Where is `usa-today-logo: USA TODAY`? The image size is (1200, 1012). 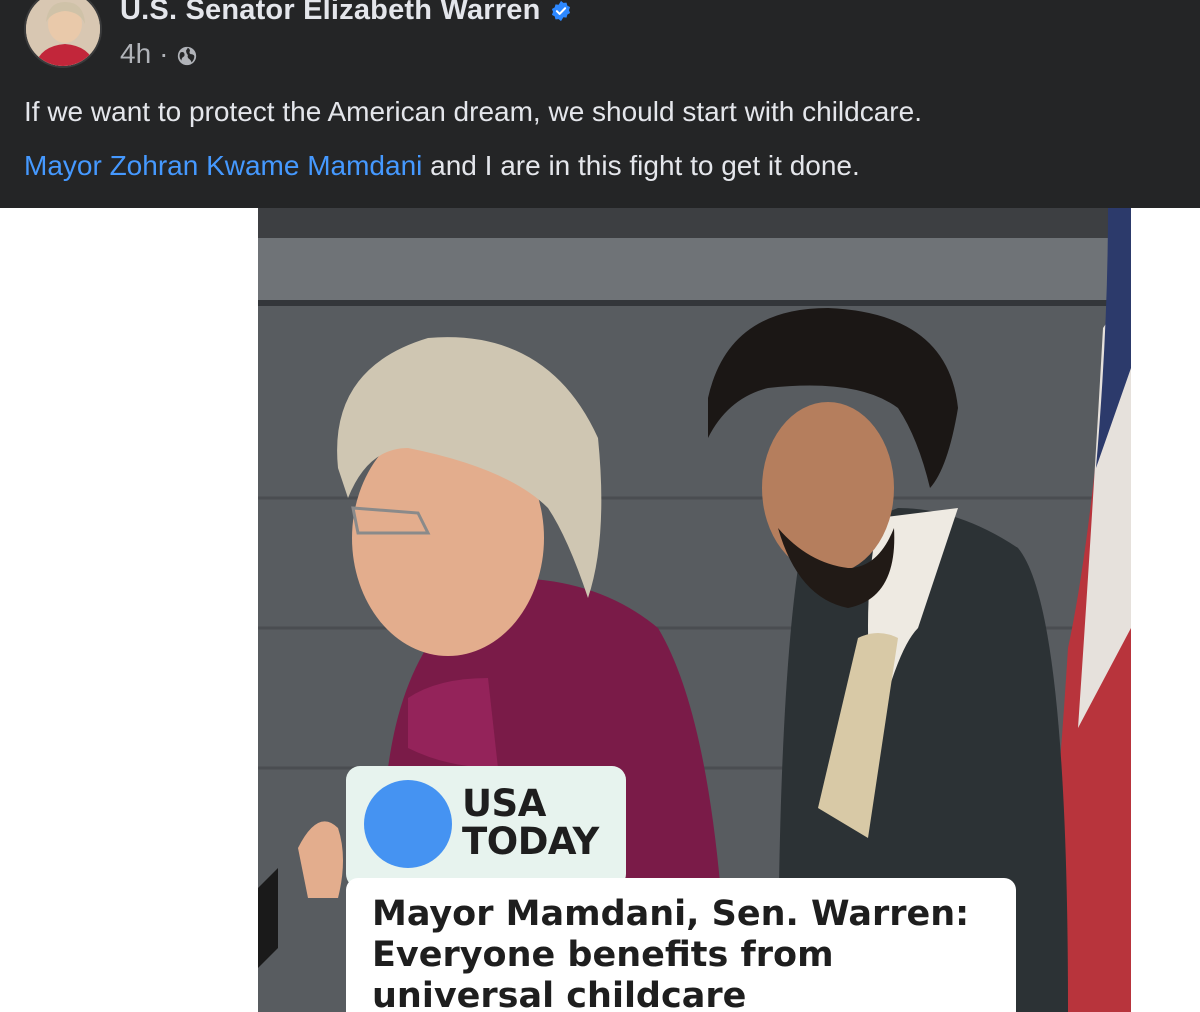 usa-today-logo: USA TODAY is located at coordinates (486, 827).